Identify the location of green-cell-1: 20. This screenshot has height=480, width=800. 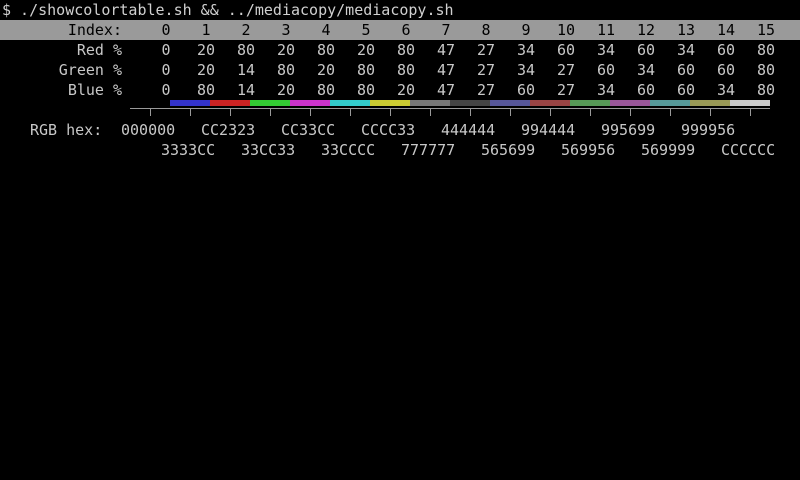
(206, 70).